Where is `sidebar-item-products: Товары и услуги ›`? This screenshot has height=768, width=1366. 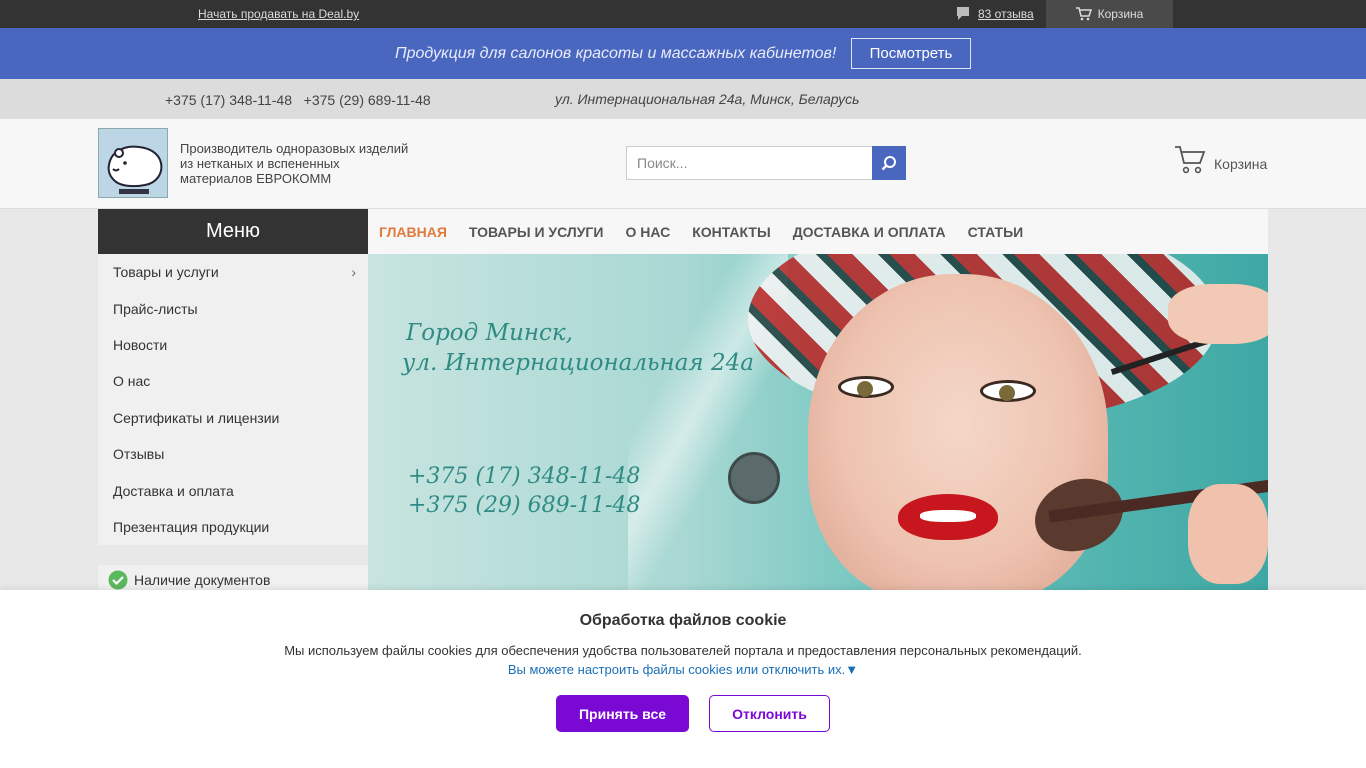
sidebar-item-products: Товары и услуги › is located at coordinates (233, 272).